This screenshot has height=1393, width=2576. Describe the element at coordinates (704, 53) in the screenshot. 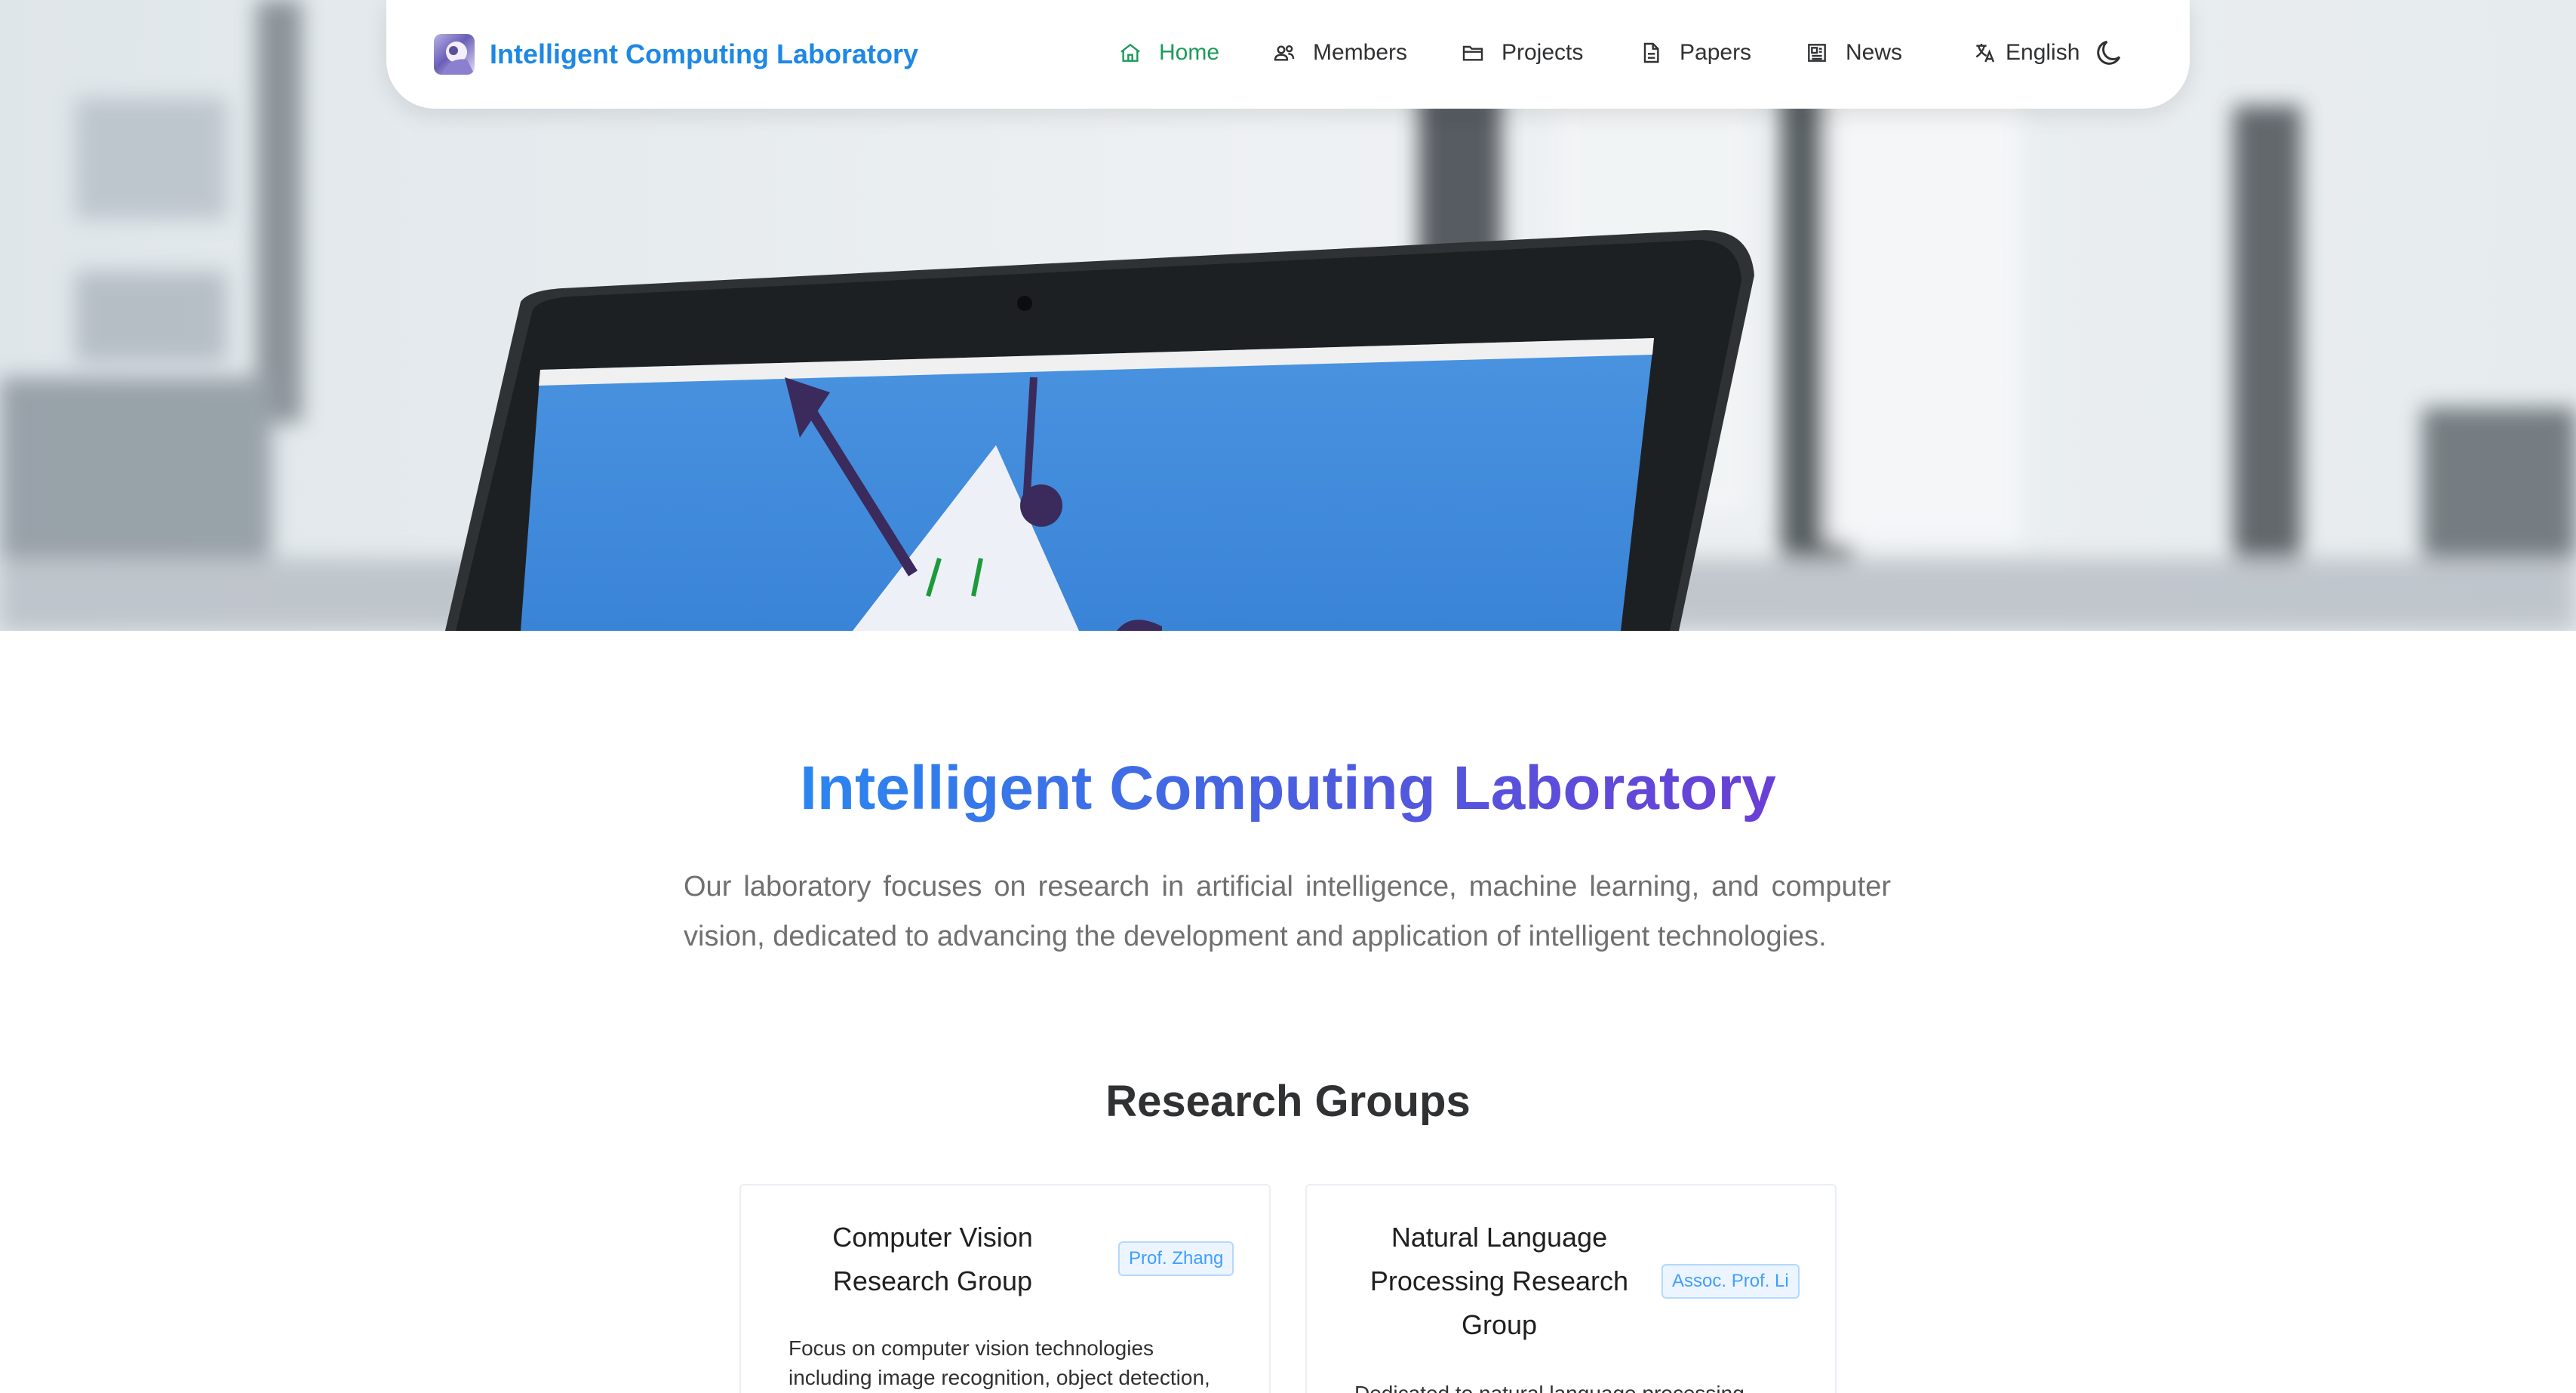

I see `brand-title: Intelligent Computing Laboratory` at that location.